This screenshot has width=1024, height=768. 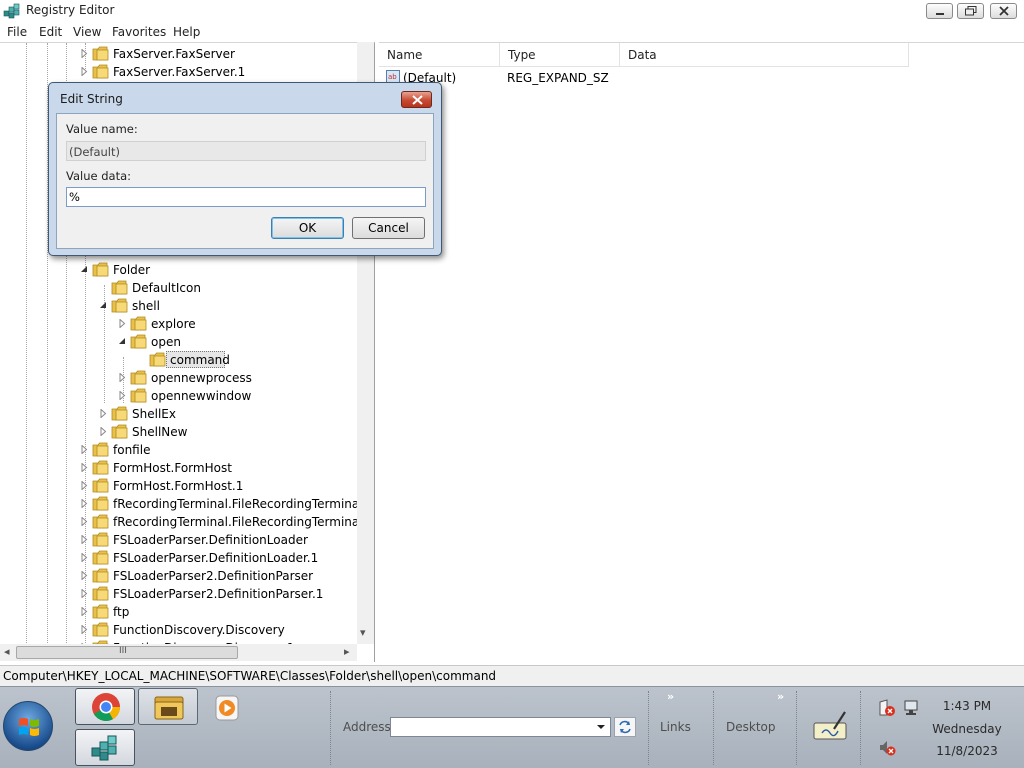 What do you see at coordinates (186, 32) in the screenshot?
I see `menu-help: Help` at bounding box center [186, 32].